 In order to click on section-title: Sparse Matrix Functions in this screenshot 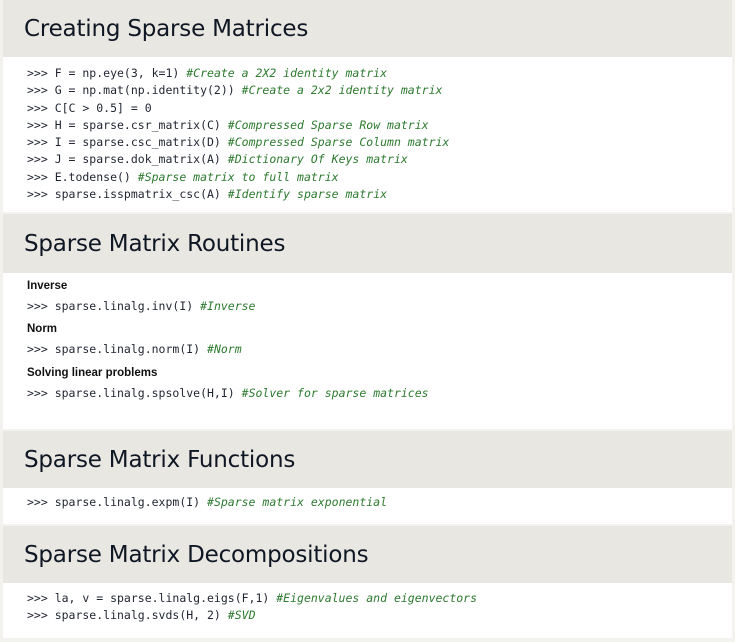, I will do `click(160, 459)`.